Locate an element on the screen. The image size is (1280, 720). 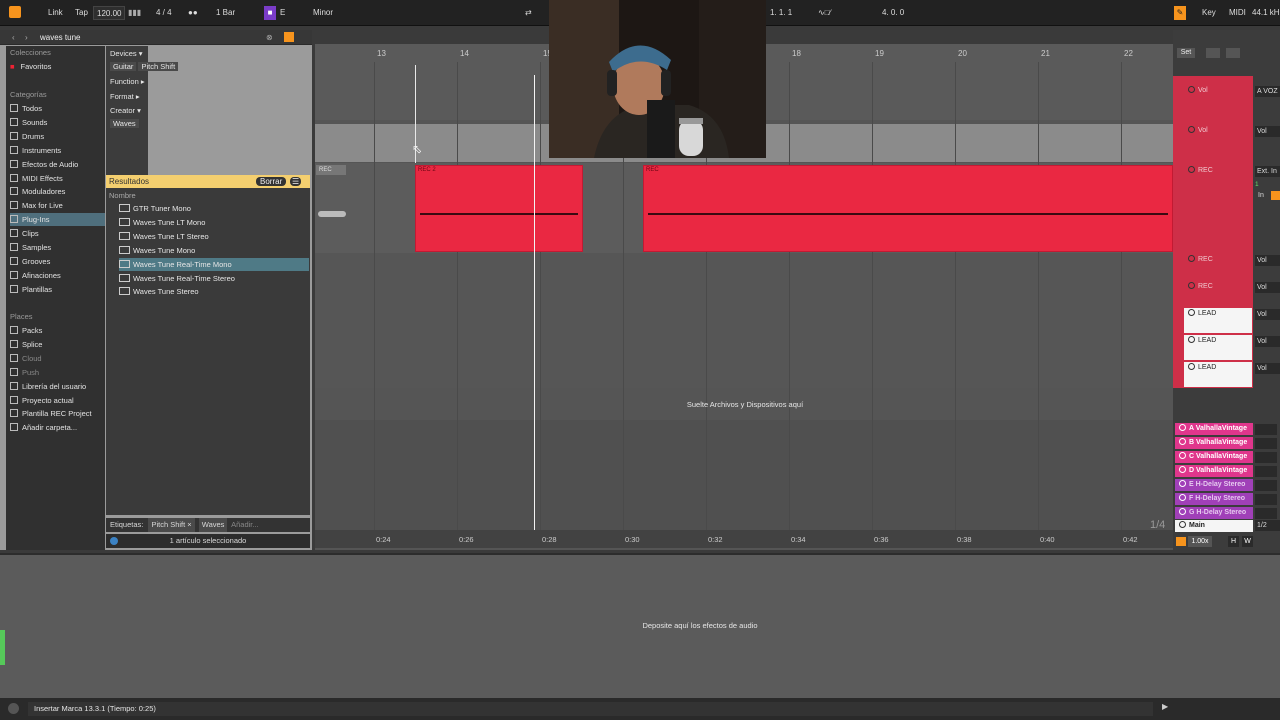
time-label: 0:28 is located at coordinates (549, 539).